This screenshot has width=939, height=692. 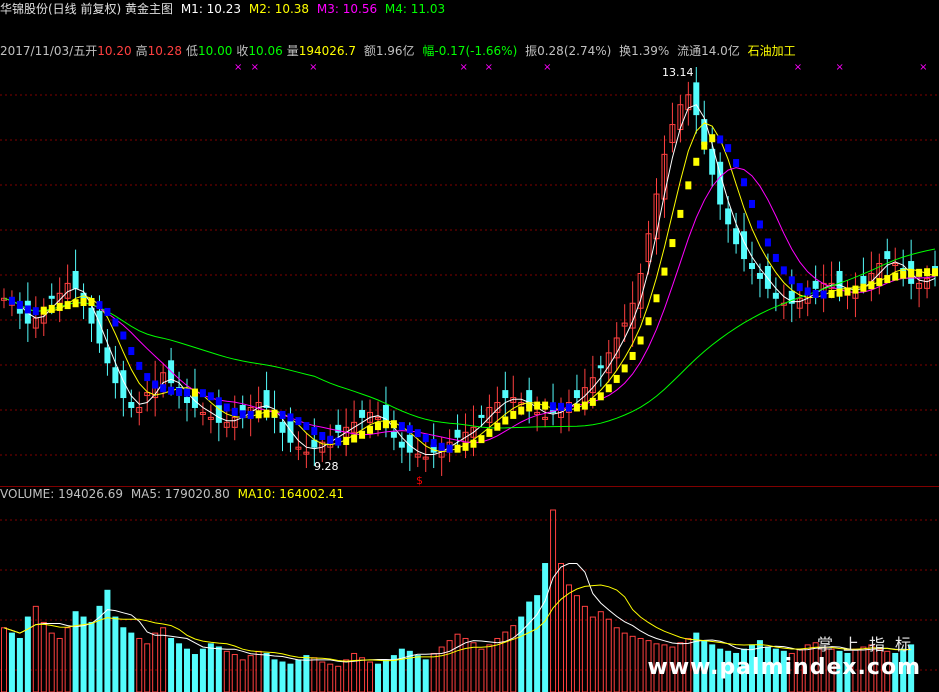 What do you see at coordinates (242, 51) in the screenshot?
I see `close-label: 收` at bounding box center [242, 51].